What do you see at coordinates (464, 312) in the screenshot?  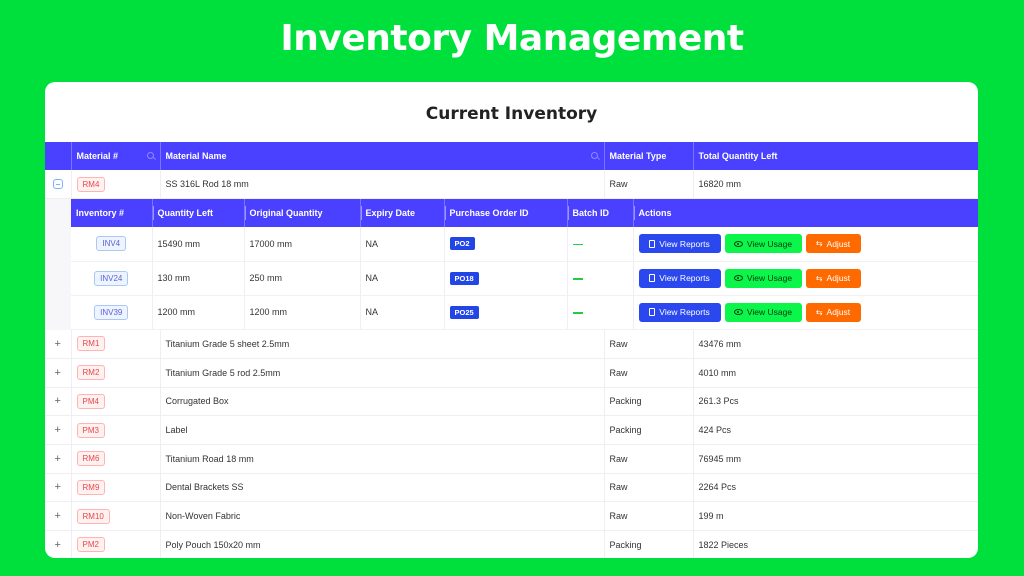 I see `purchase-order-tag: PO25` at bounding box center [464, 312].